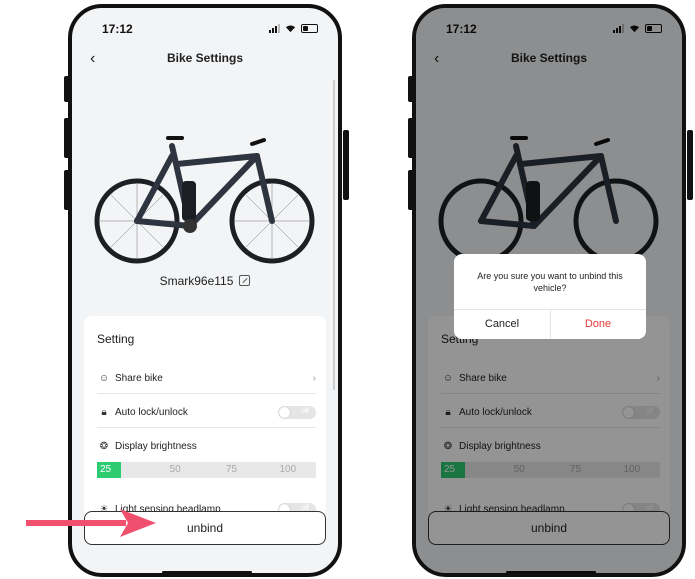 The height and width of the screenshot is (579, 695). I want to click on bike-name: Smark96e115, so click(196, 281).